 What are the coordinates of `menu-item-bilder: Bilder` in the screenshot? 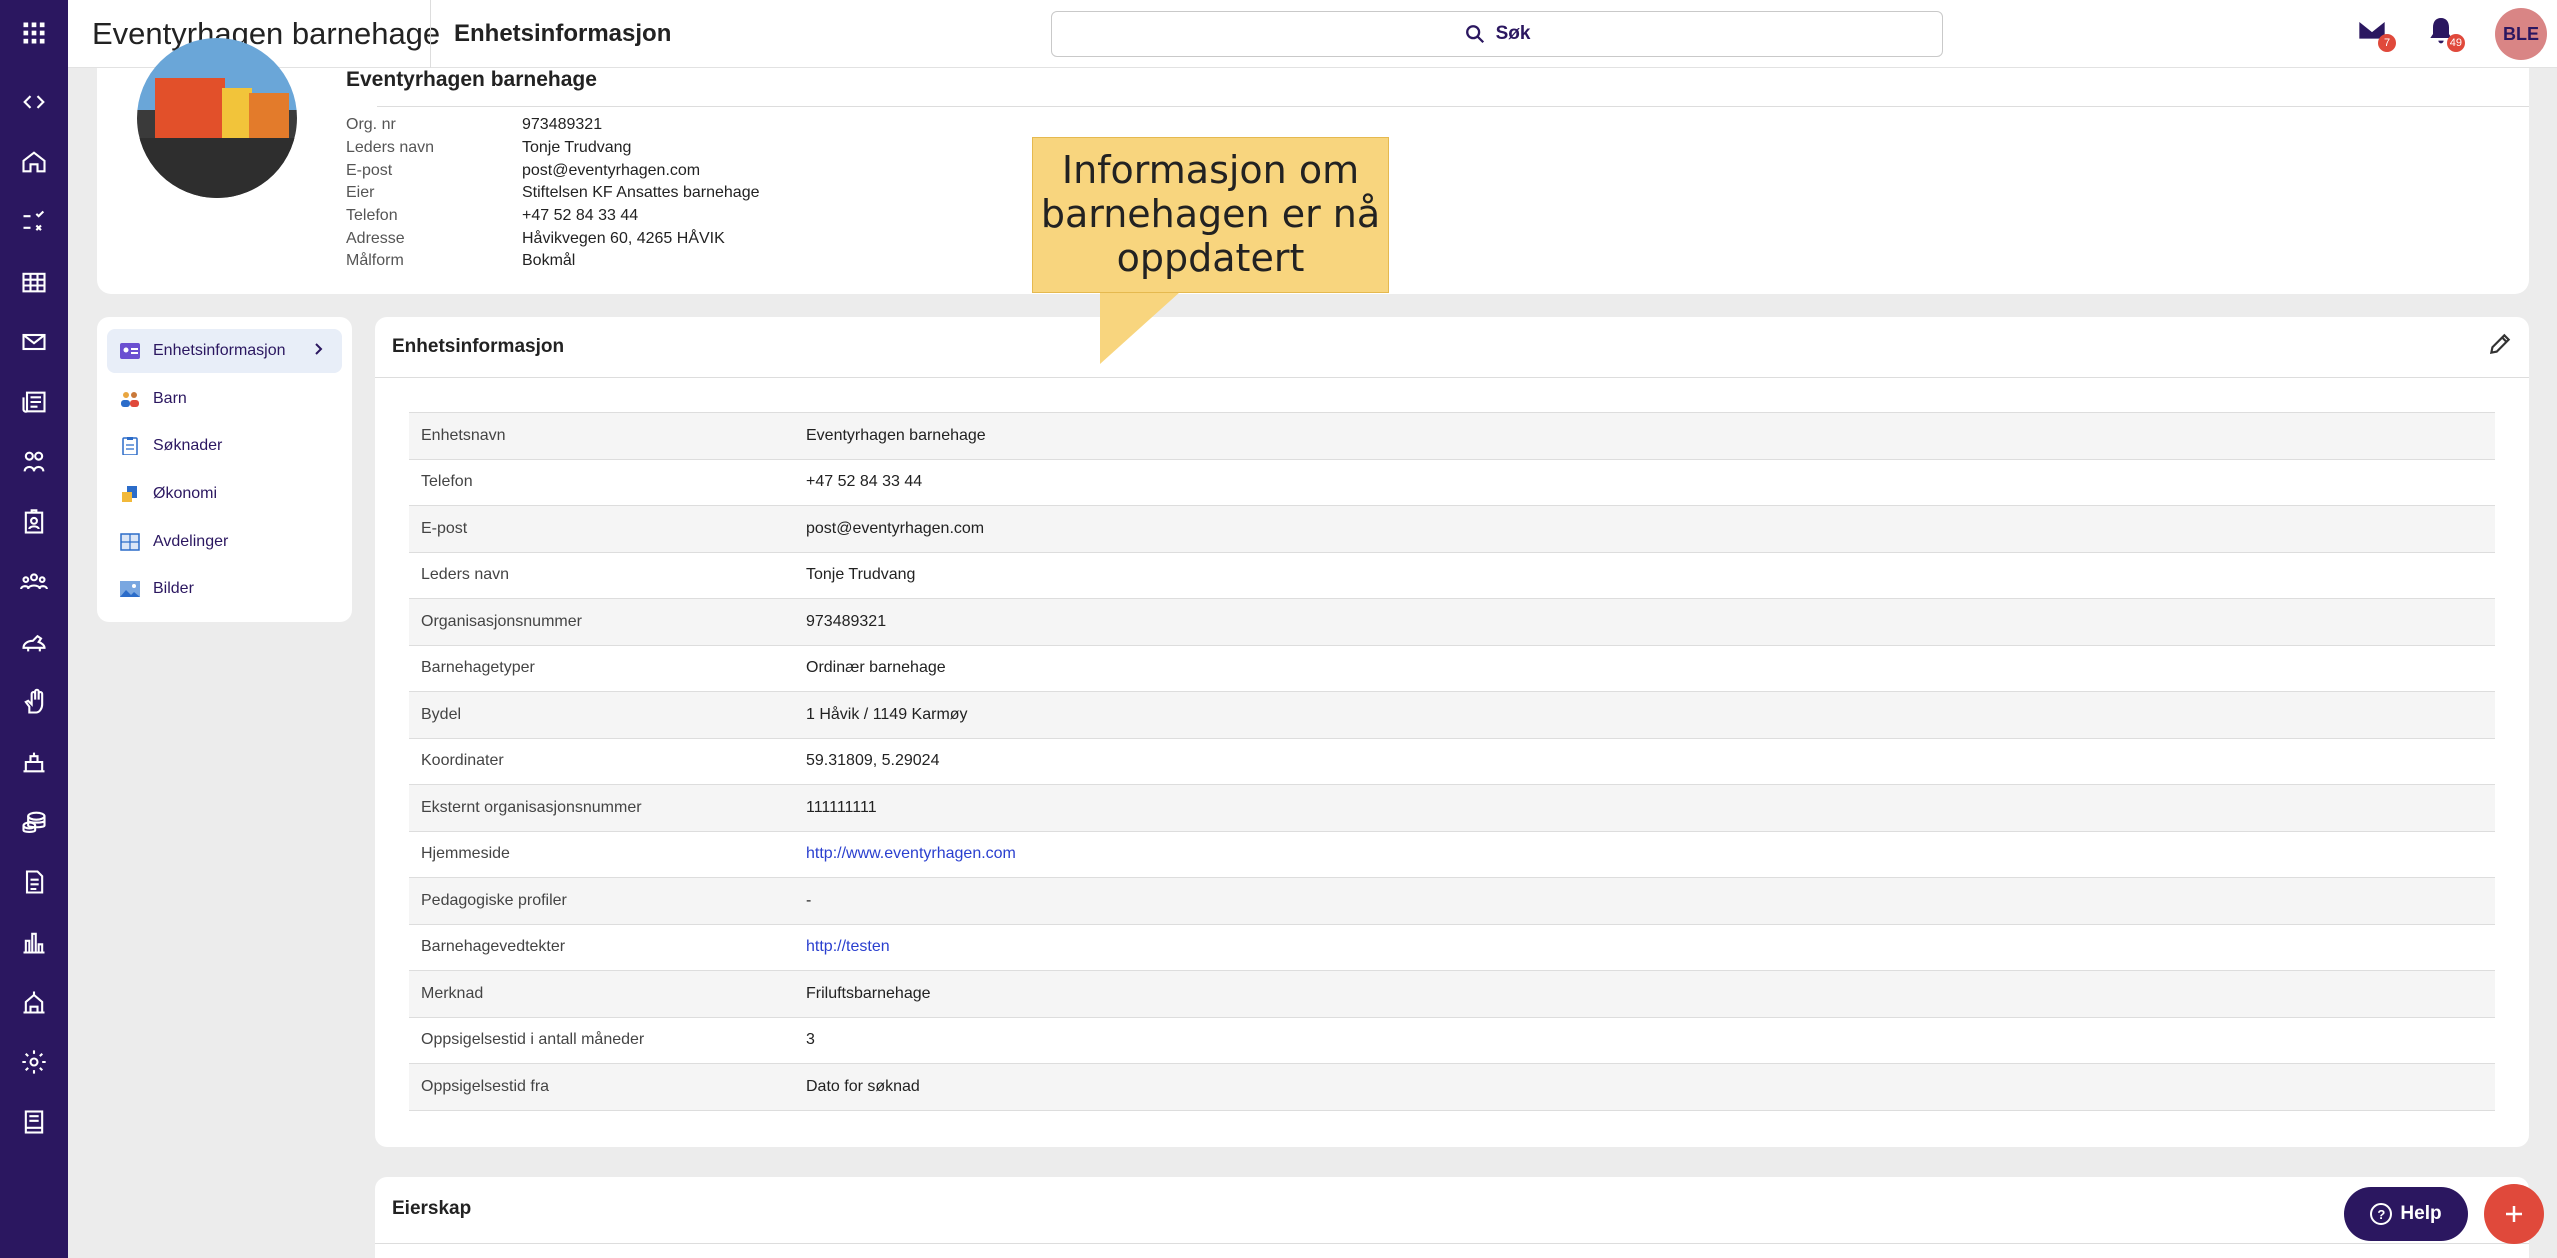 It's located at (224, 589).